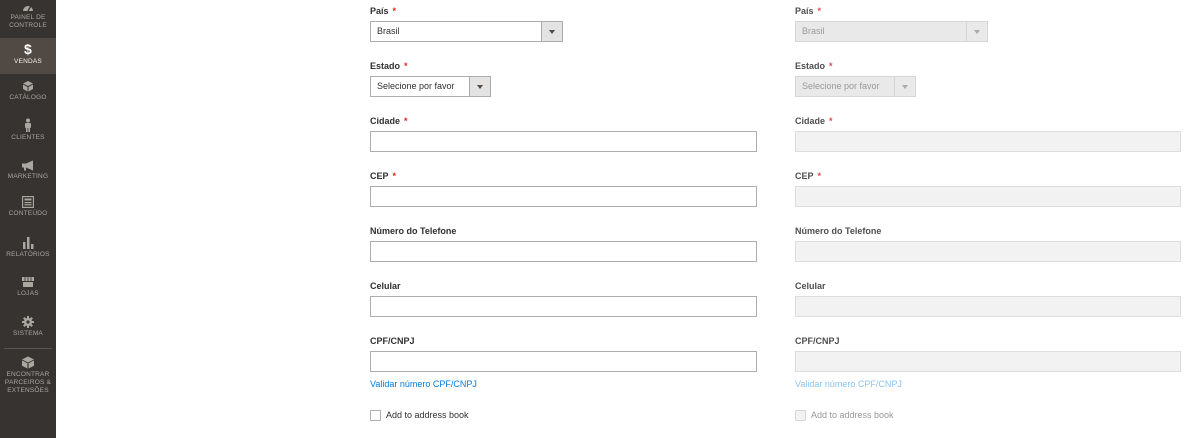 Image resolution: width=1200 pixels, height=438 pixels. What do you see at coordinates (563, 251) in the screenshot?
I see `phone-input` at bounding box center [563, 251].